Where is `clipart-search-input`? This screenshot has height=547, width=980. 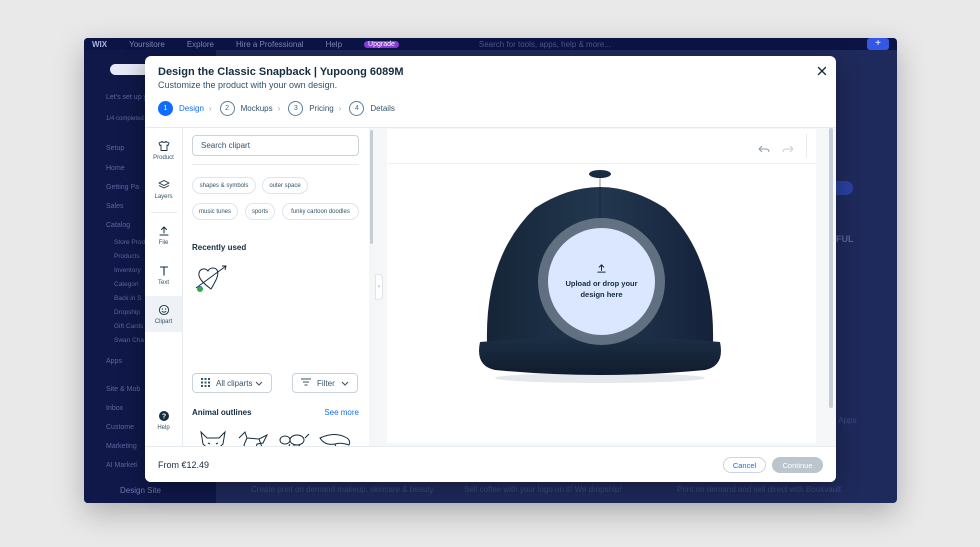 clipart-search-input is located at coordinates (275, 145).